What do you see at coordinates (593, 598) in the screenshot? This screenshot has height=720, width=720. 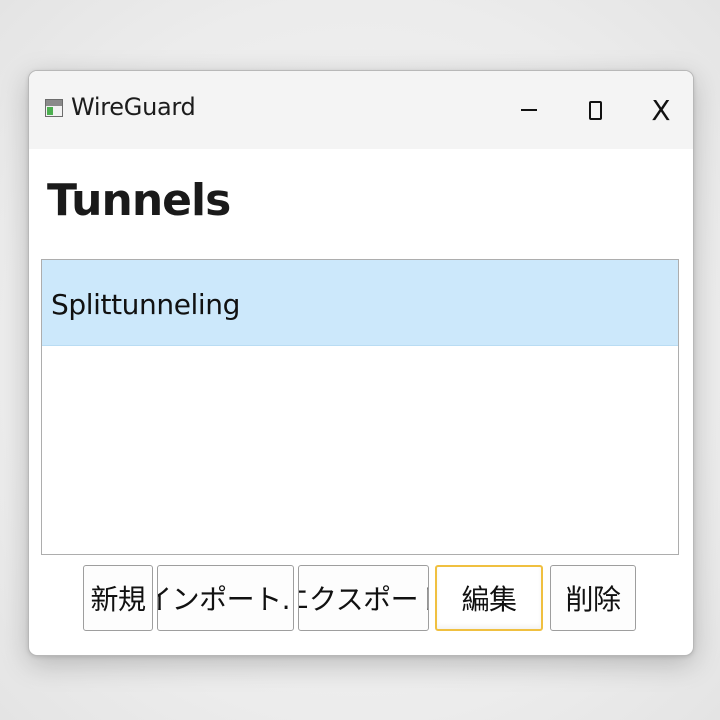 I see `delete-button: 削除` at bounding box center [593, 598].